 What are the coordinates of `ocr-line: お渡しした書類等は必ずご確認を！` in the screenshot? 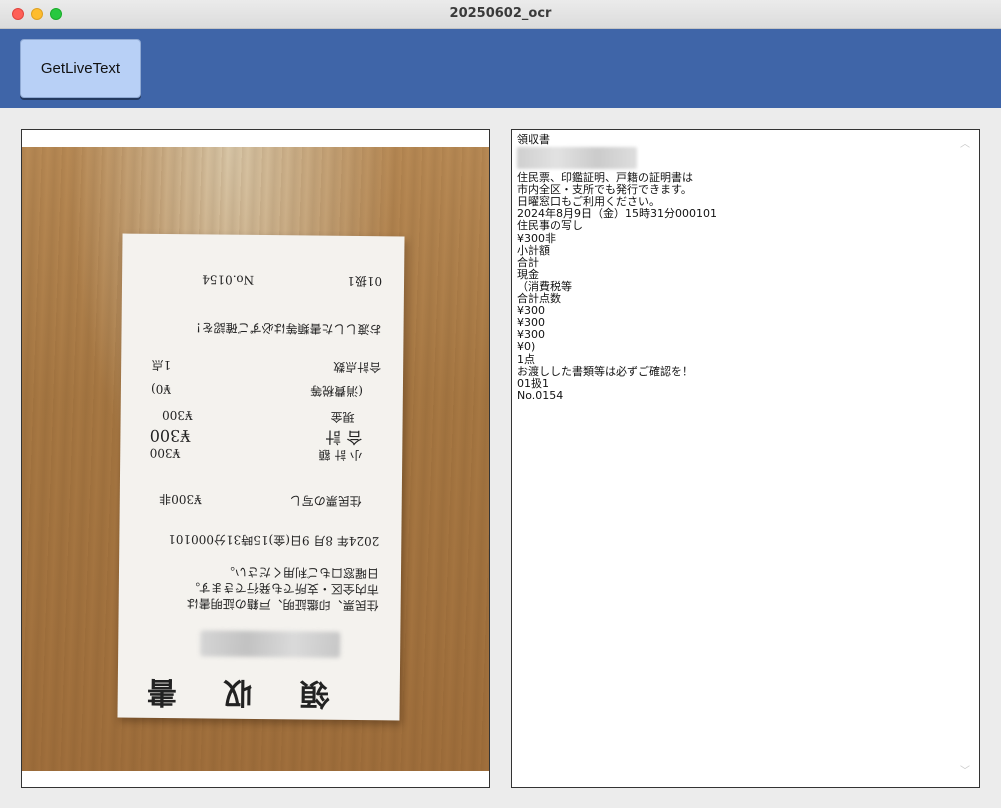 It's located at (605, 371).